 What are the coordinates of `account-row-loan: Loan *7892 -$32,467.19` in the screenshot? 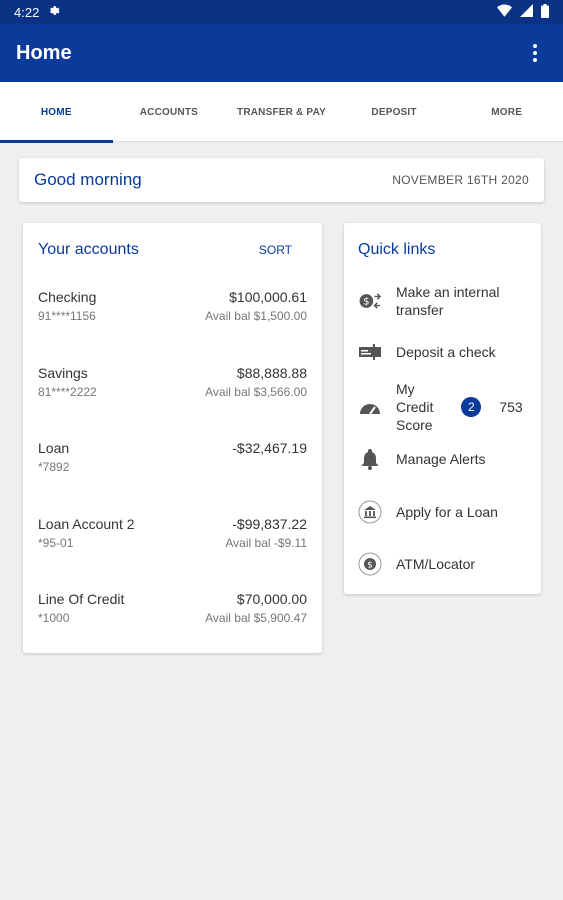 It's located at (172, 478).